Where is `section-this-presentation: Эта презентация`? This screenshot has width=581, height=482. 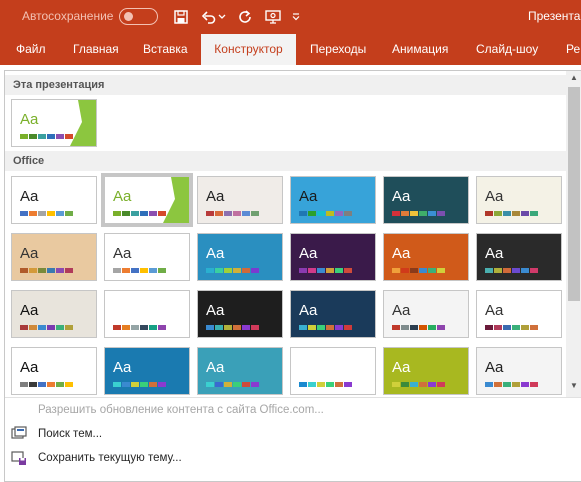 section-this-presentation: Эта презентация is located at coordinates (285, 85).